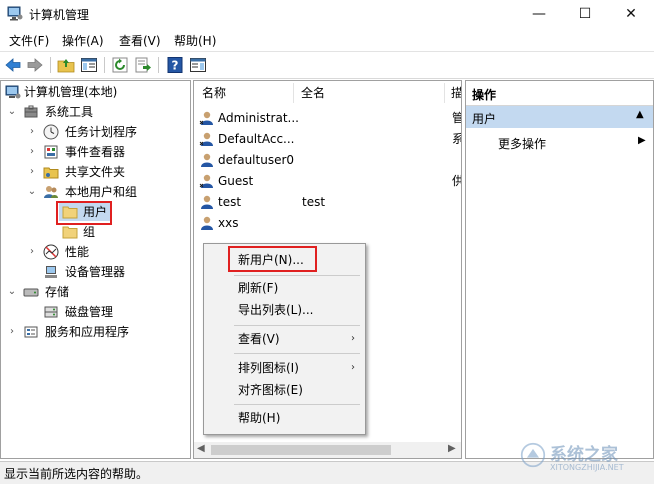  What do you see at coordinates (329, 118) in the screenshot?
I see `list-item: Administrat... 管` at bounding box center [329, 118].